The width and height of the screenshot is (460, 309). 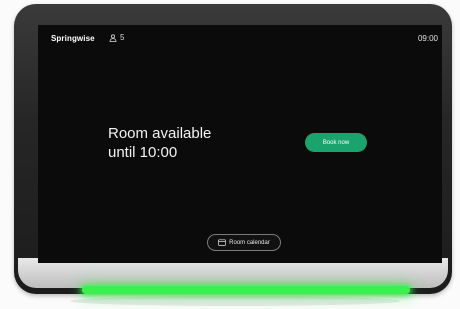 I want to click on availability-line-2: until 10:00, so click(x=143, y=152).